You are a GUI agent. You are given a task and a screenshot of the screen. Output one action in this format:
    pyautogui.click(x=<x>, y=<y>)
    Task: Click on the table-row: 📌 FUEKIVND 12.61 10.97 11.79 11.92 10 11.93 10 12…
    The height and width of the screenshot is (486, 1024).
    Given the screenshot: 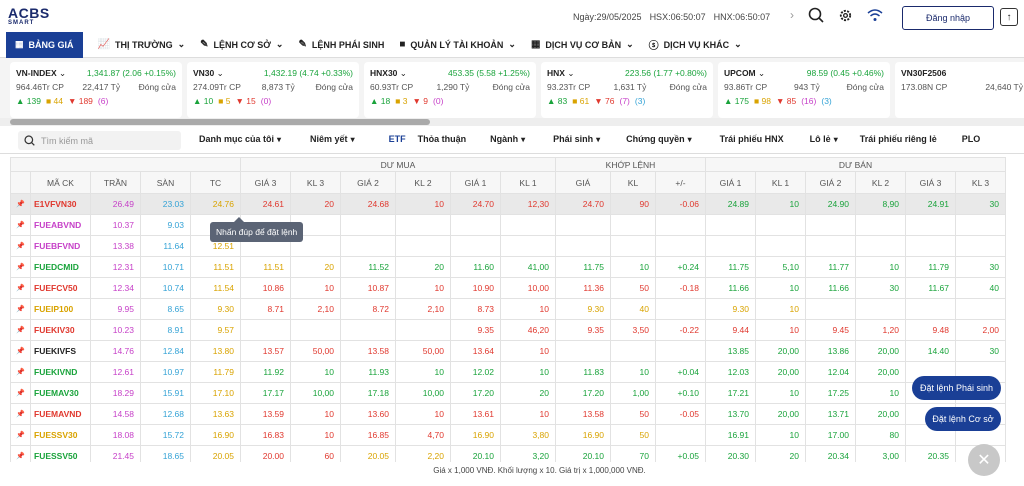 What is the action you would take?
    pyautogui.click(x=508, y=372)
    